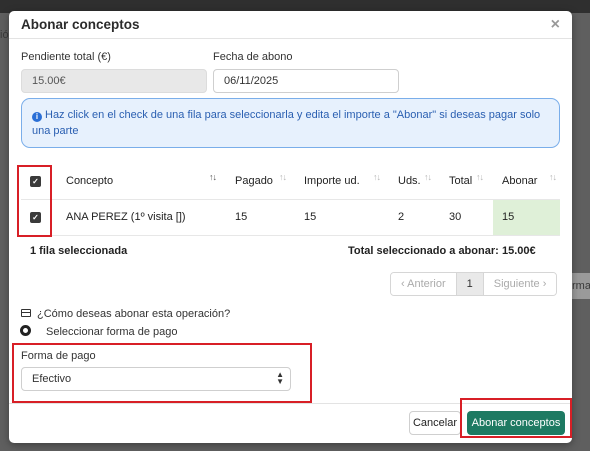 The image size is (590, 451). What do you see at coordinates (290, 218) in the screenshot?
I see `table-row: ✓ ANA PEREZ (1º visita []) 15 15 2 30 15` at bounding box center [290, 218].